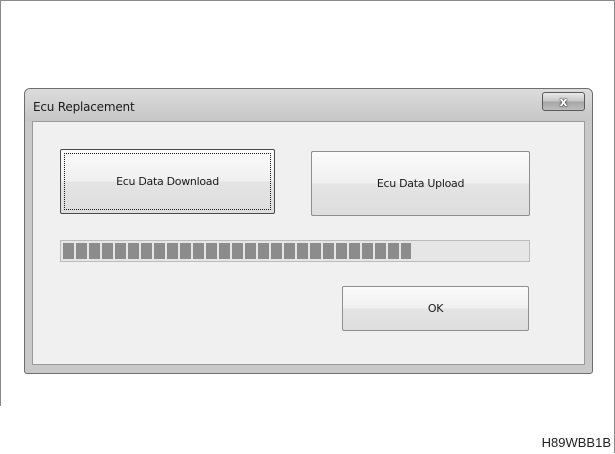  What do you see at coordinates (0, 430) in the screenshot?
I see `frame-gap` at bounding box center [0, 430].